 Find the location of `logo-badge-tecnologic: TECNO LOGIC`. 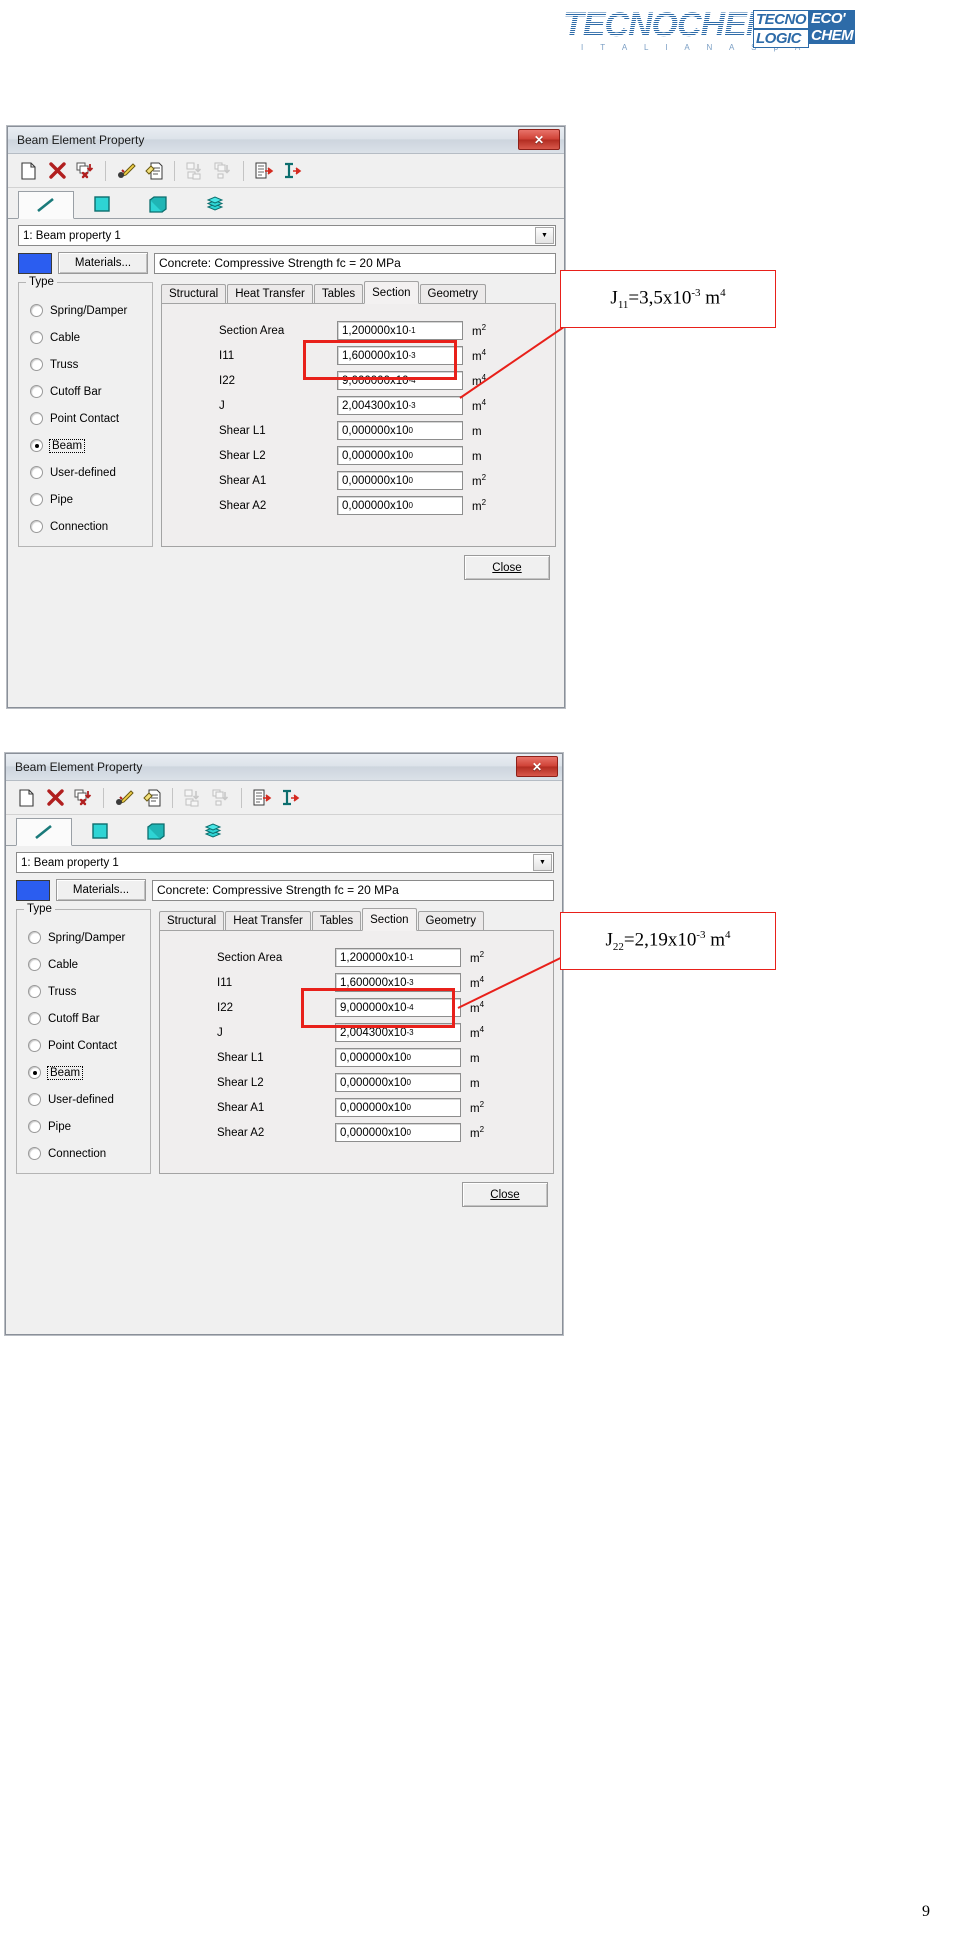

logo-badge-tecnologic: TECNO LOGIC is located at coordinates (781, 29).